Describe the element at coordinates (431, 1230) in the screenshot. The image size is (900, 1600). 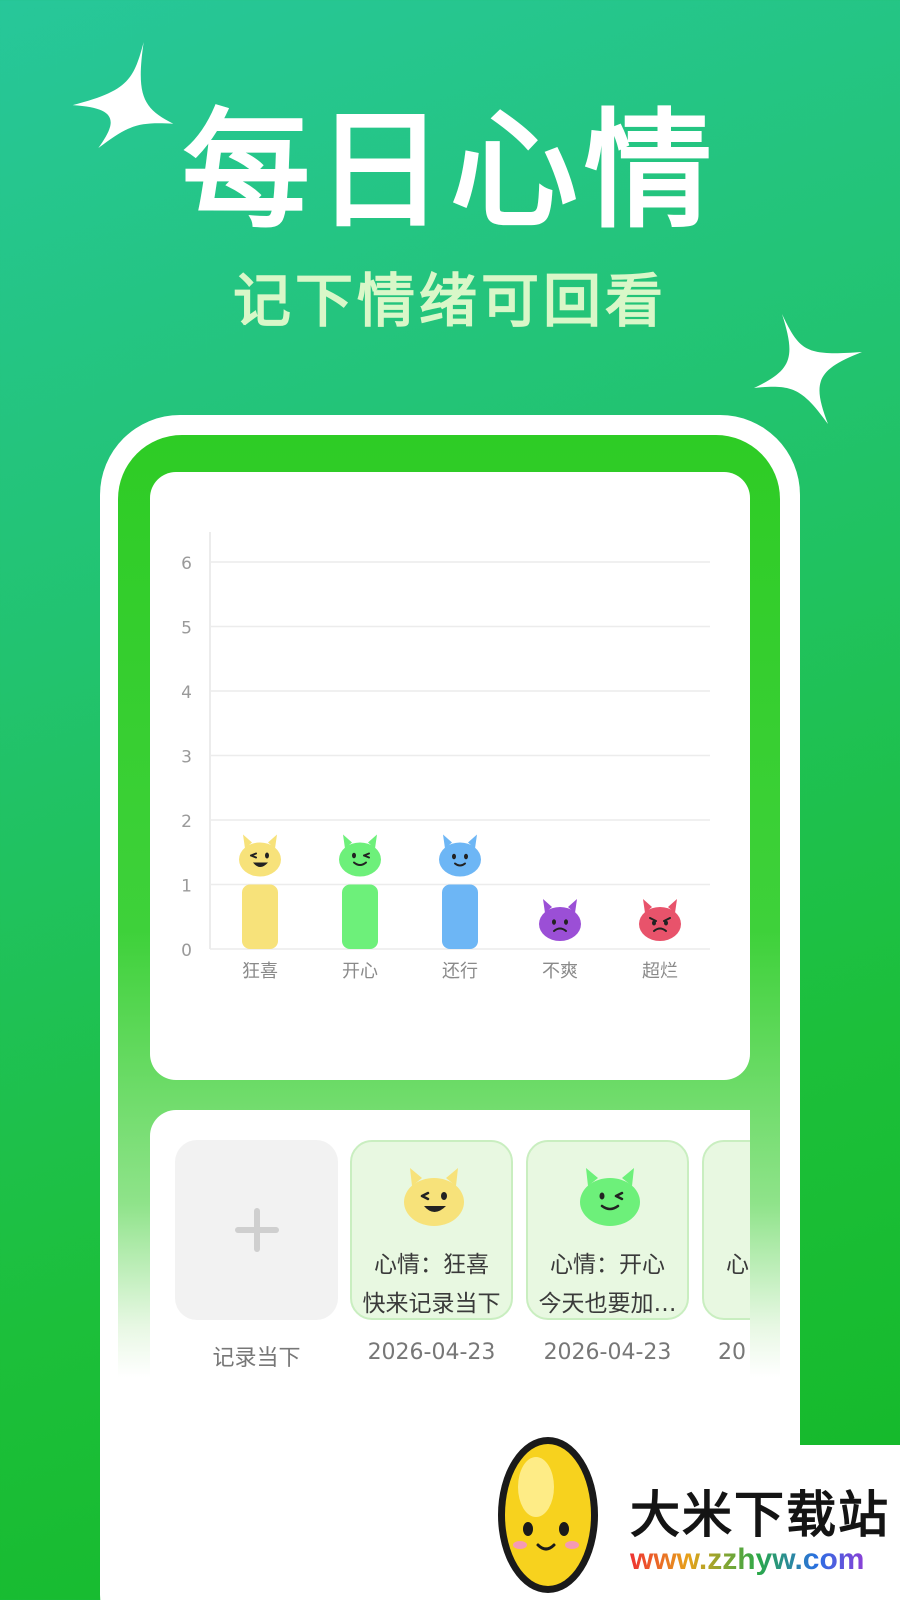
I see `mood-entry-card: 心情：狂喜 快来记录当下` at that location.